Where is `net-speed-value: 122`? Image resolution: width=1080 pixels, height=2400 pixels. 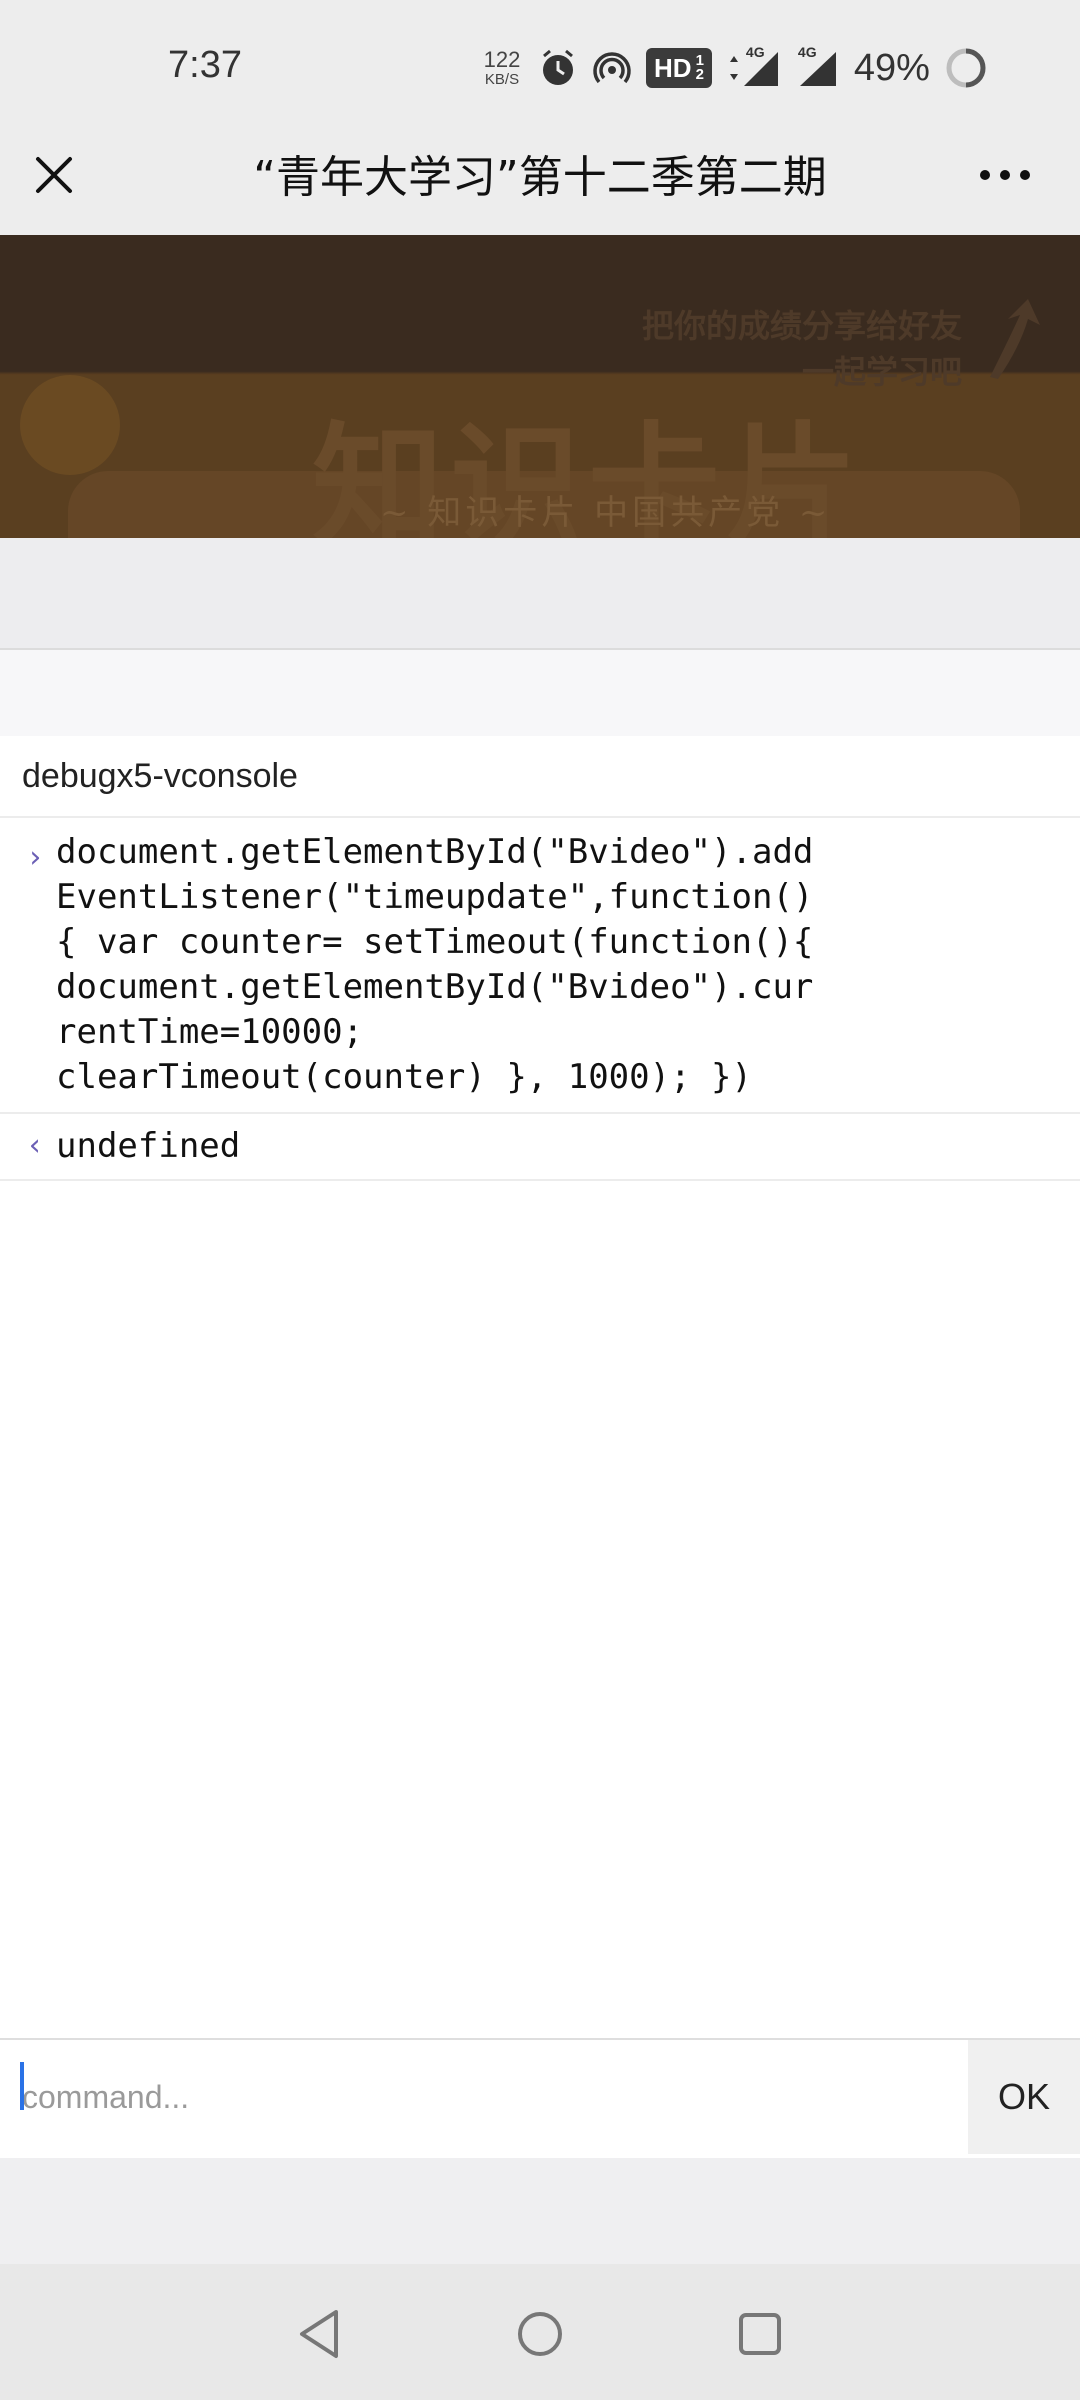 net-speed-value: 122 is located at coordinates (502, 59).